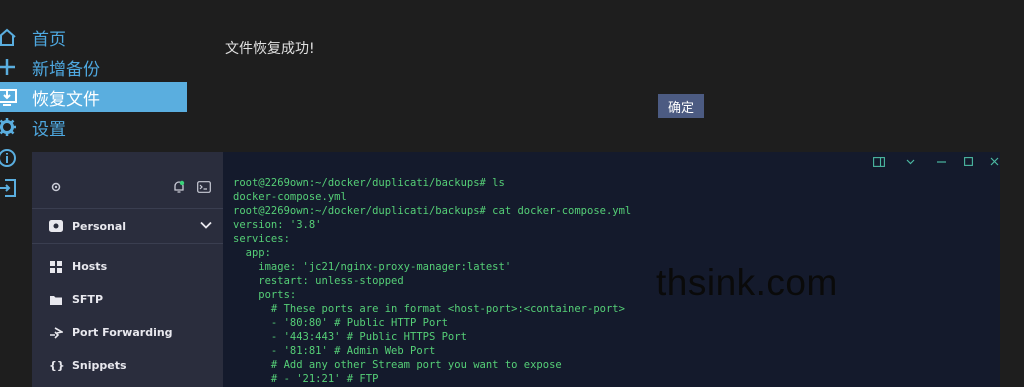 The width and height of the screenshot is (1024, 387). What do you see at coordinates (318, 281) in the screenshot?
I see `terminal-line: restart: unless-stopped` at bounding box center [318, 281].